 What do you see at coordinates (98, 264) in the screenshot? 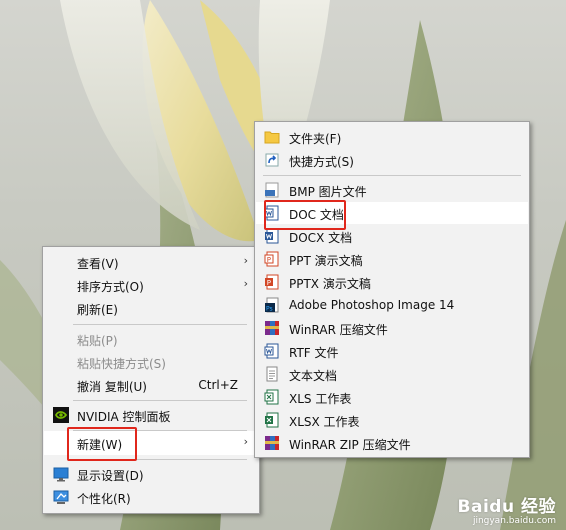
I see `menu-item-label: 查看(V)` at bounding box center [98, 264].